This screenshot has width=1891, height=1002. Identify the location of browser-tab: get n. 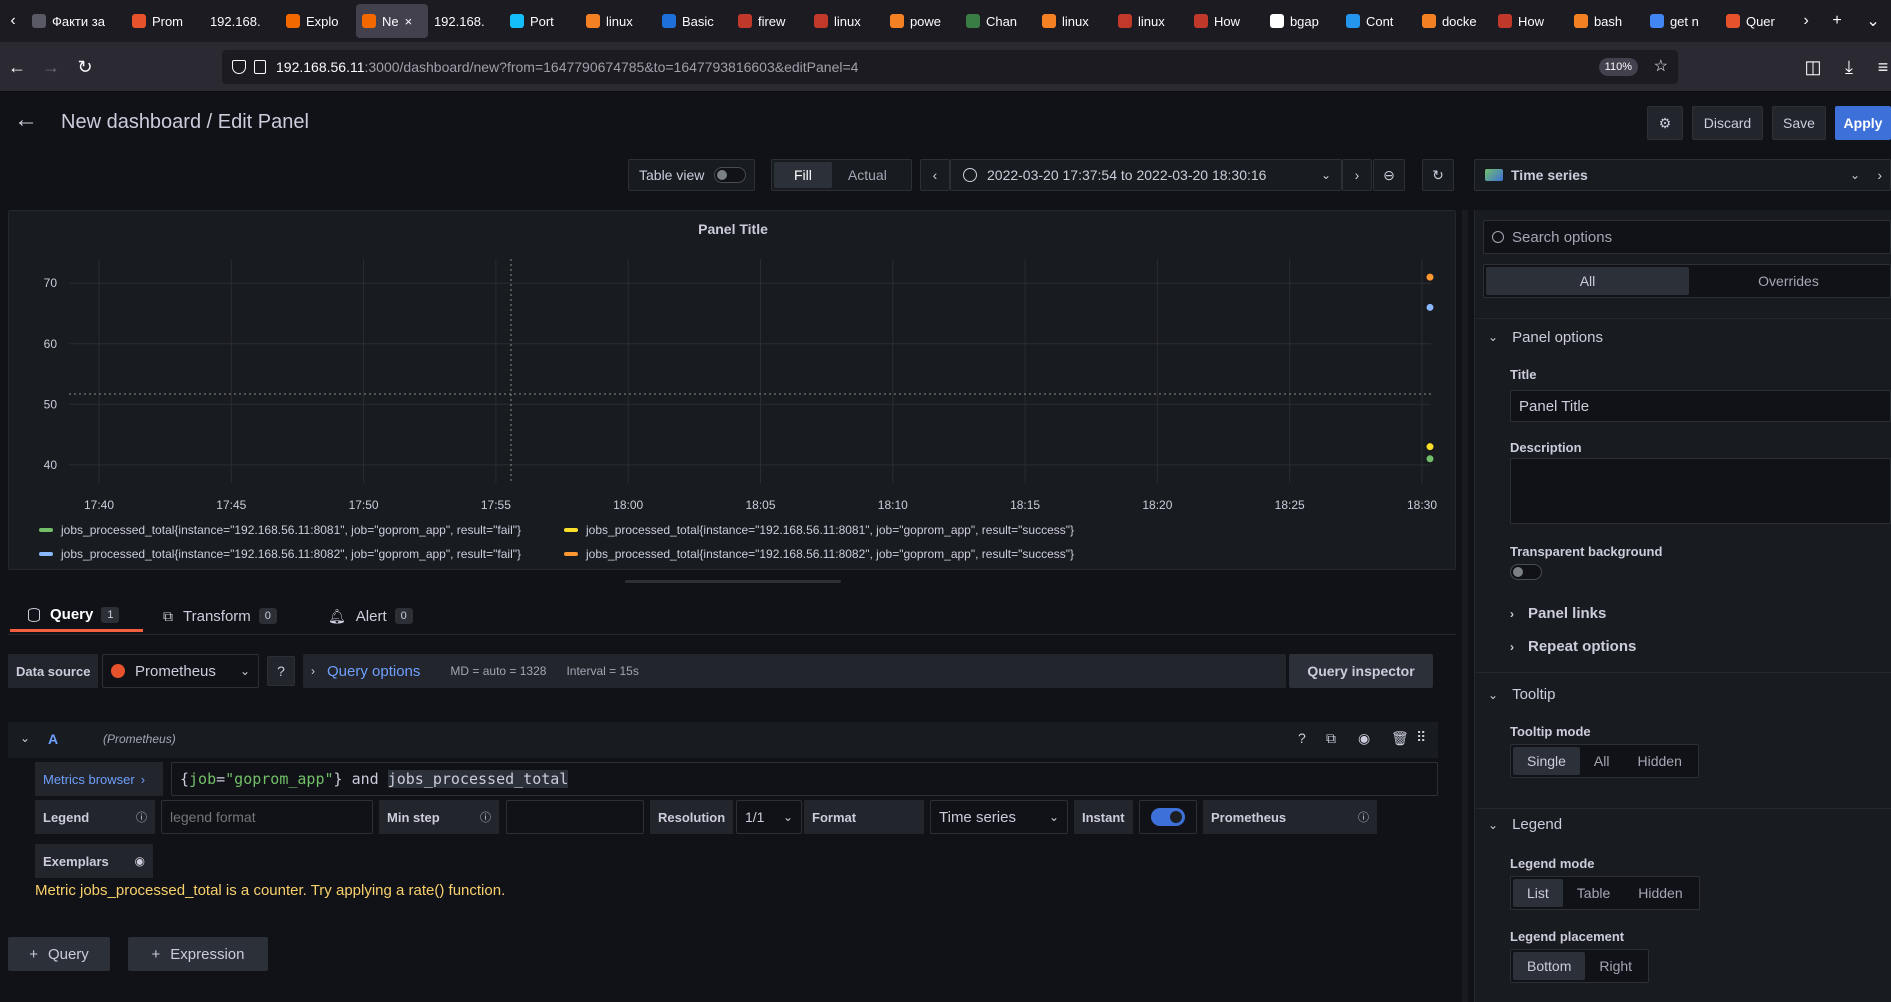
(1682, 21).